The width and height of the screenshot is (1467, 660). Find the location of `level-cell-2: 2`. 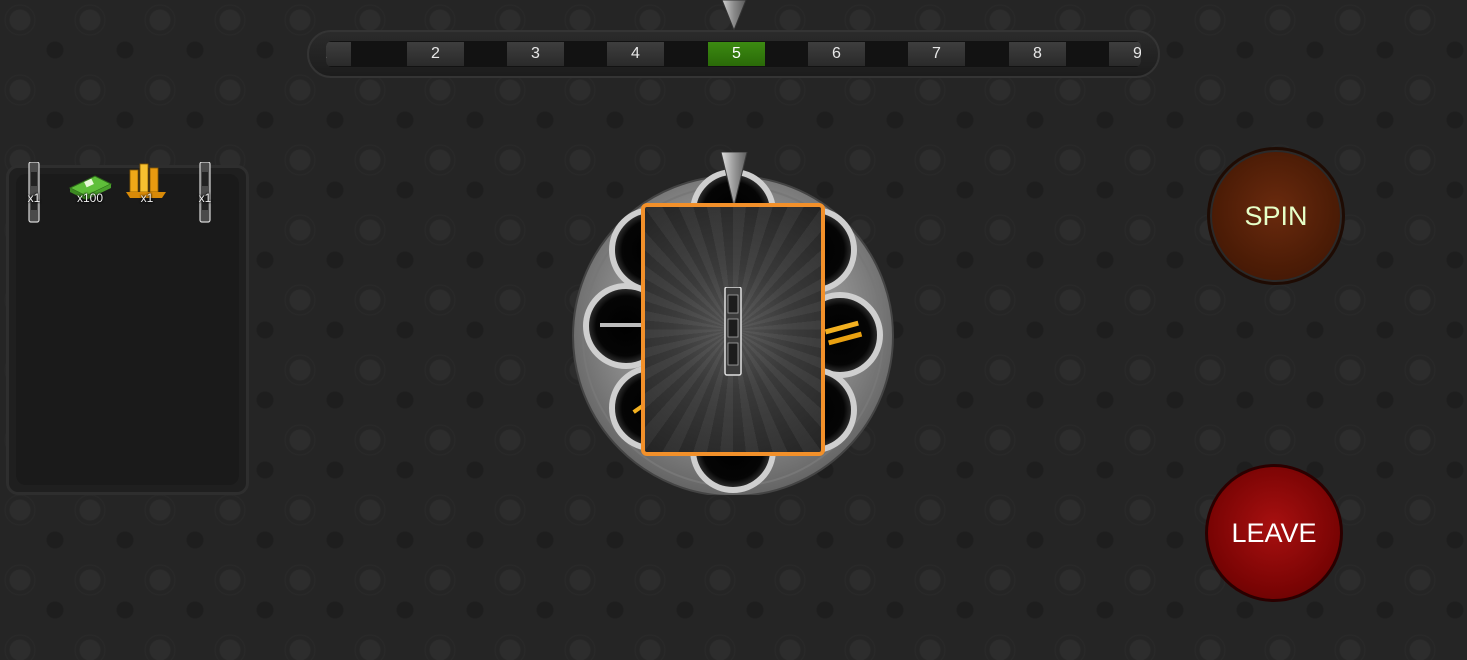

level-cell-2: 2 is located at coordinates (435, 54).